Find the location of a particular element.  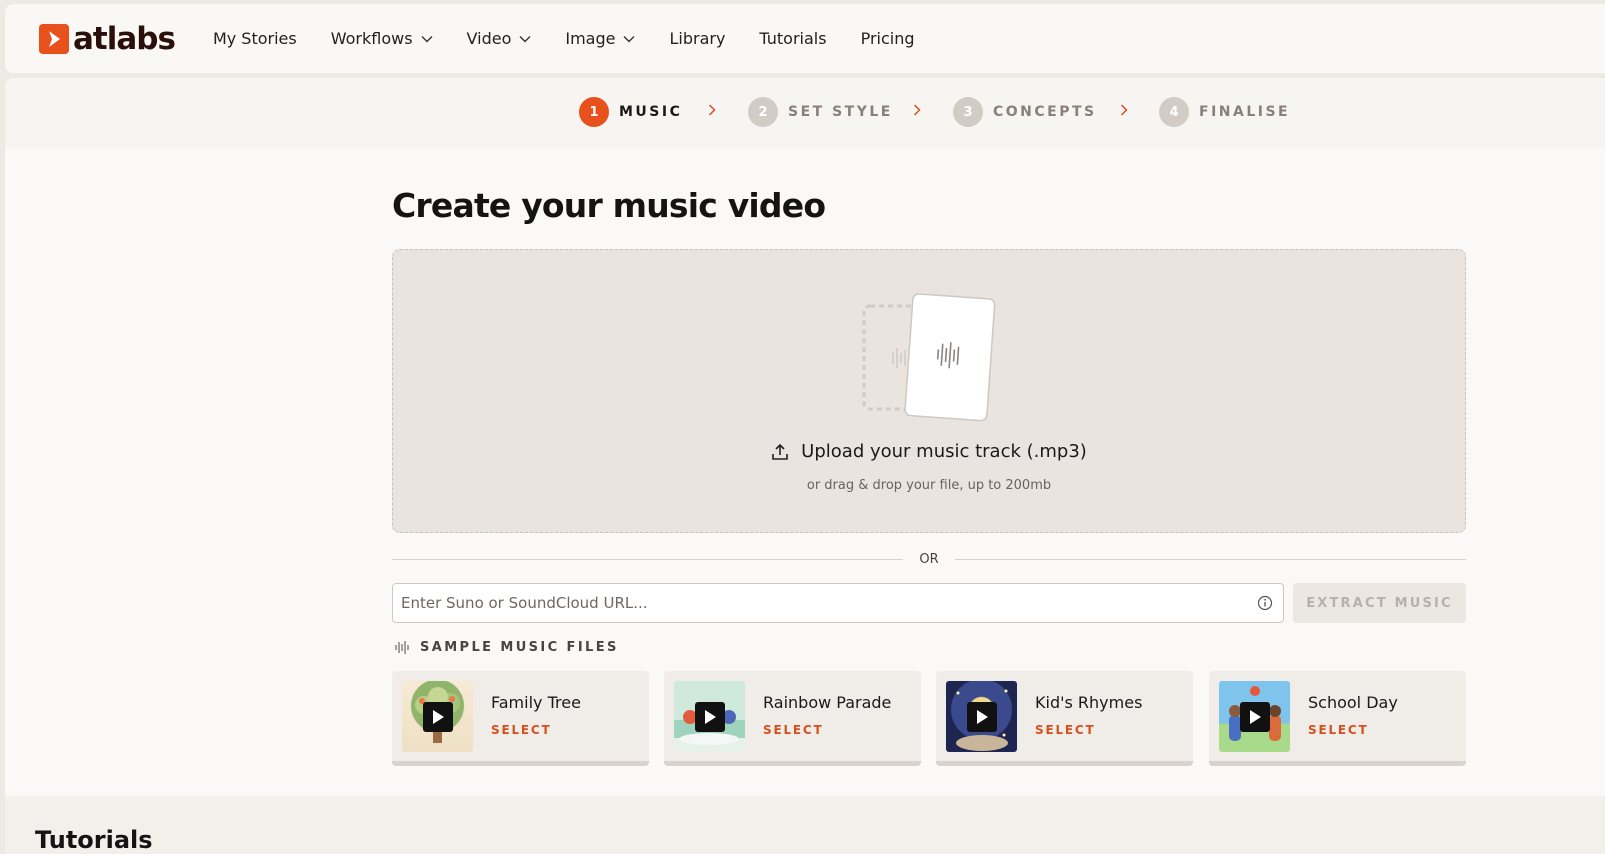

nav-label: Tutorials is located at coordinates (793, 38).